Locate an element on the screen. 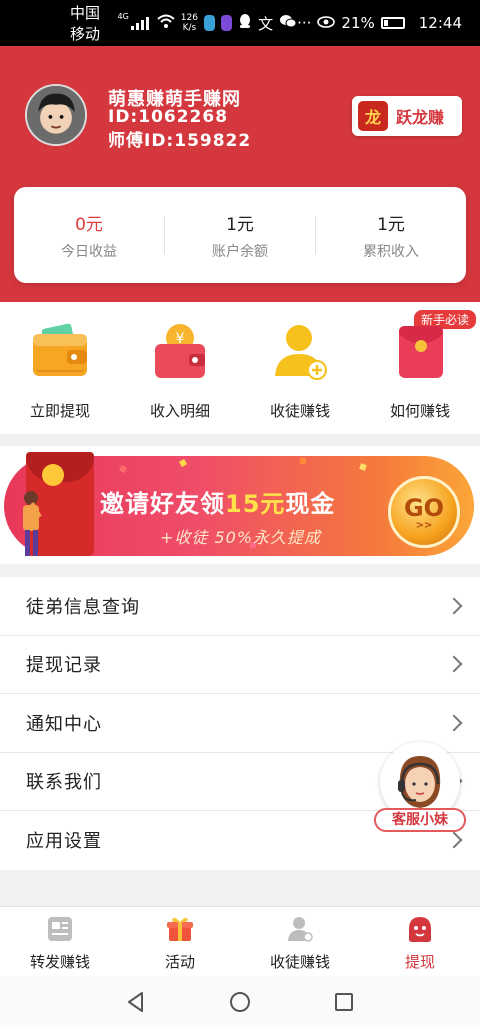 This screenshot has height=1027, width=480. customer-service-label: 客服小妹 is located at coordinates (420, 820).